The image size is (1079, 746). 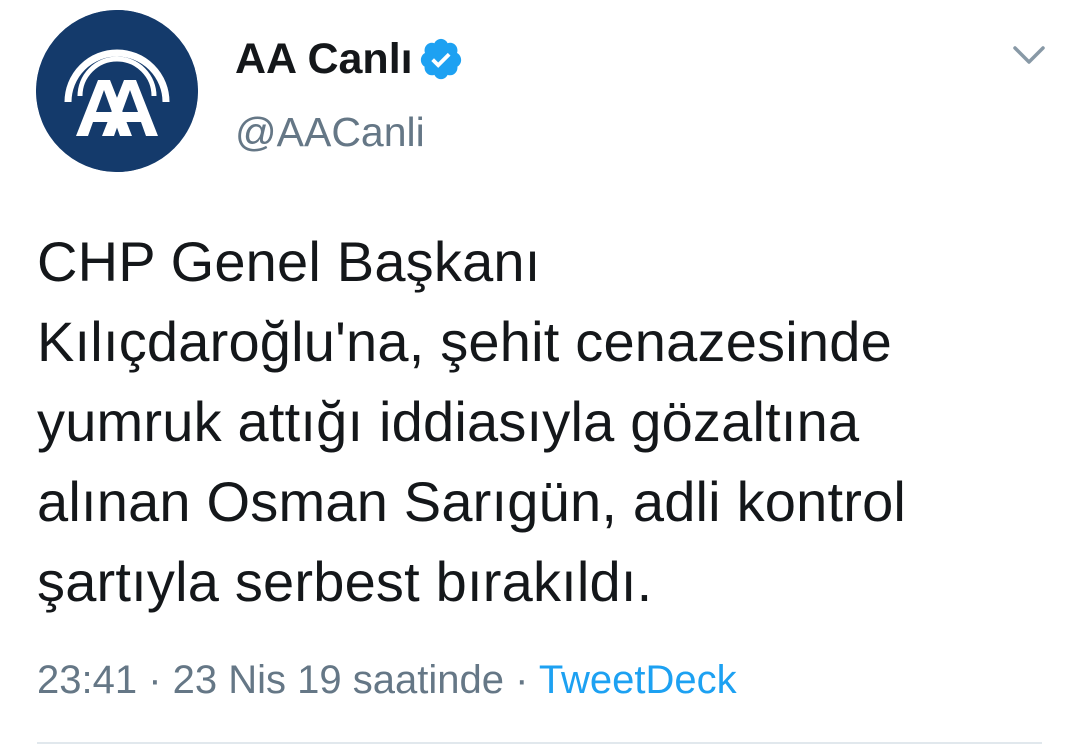 What do you see at coordinates (539, 743) in the screenshot?
I see `divider` at bounding box center [539, 743].